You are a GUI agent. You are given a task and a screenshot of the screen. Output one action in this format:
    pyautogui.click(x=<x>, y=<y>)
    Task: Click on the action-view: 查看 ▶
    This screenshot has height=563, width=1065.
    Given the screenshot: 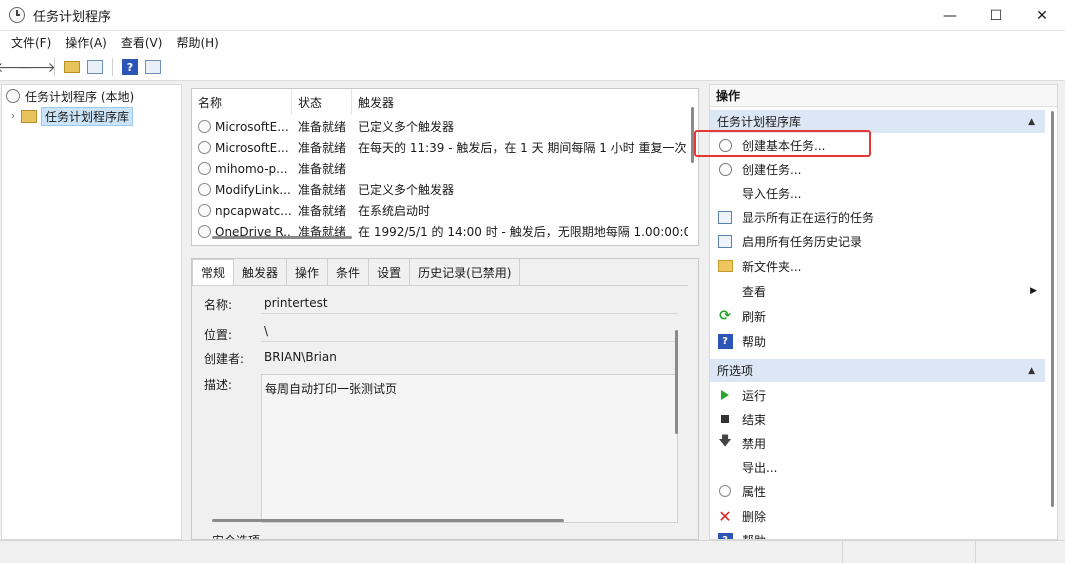 What is the action you would take?
    pyautogui.click(x=877, y=291)
    